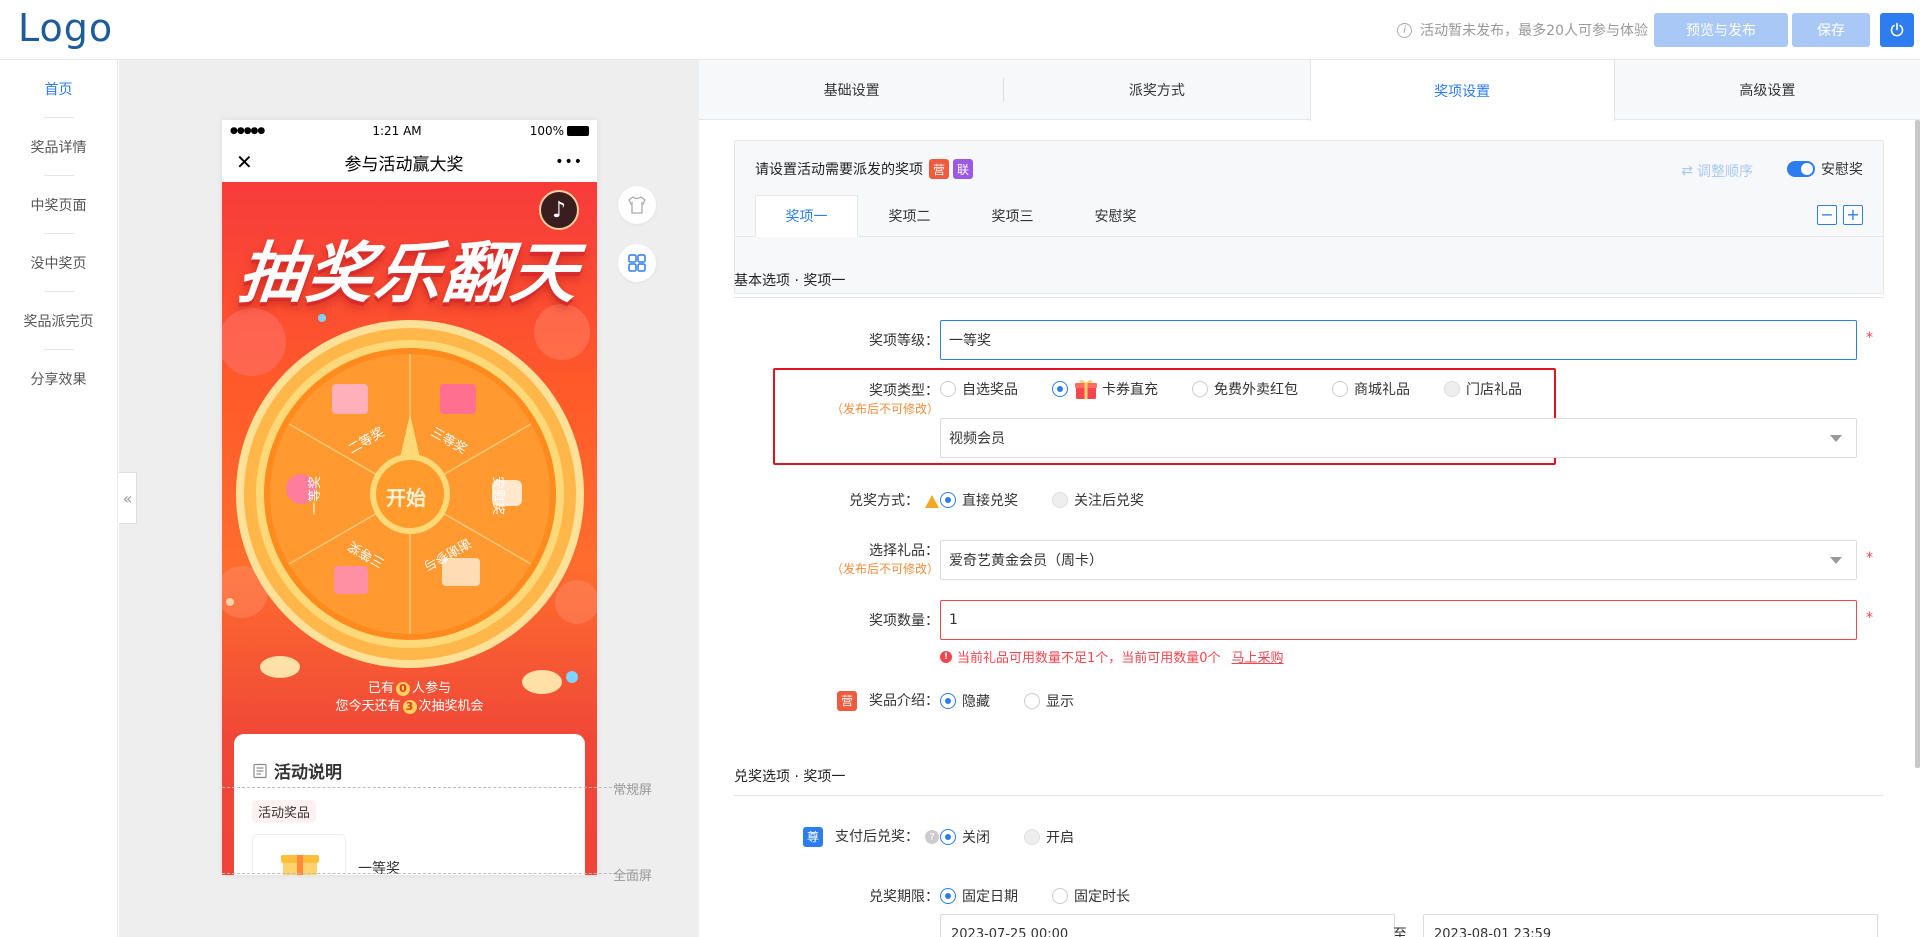 Image resolution: width=1920 pixels, height=937 pixels. I want to click on power-button, so click(1897, 30).